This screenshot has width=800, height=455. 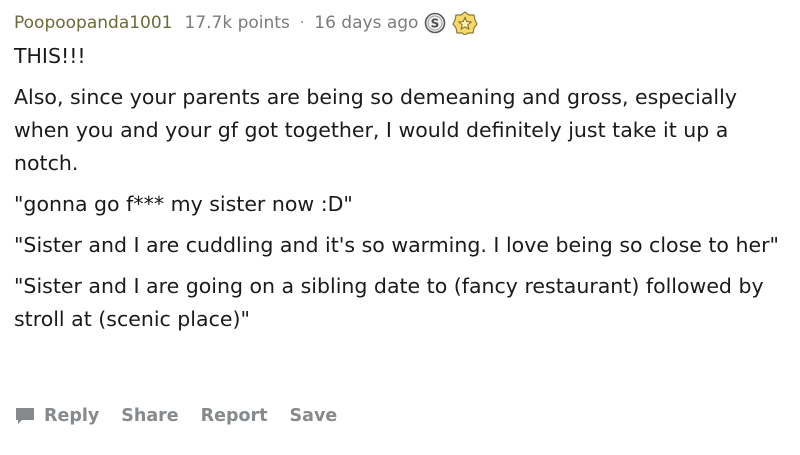 I want to click on comment-bubble-icon, so click(x=25, y=416).